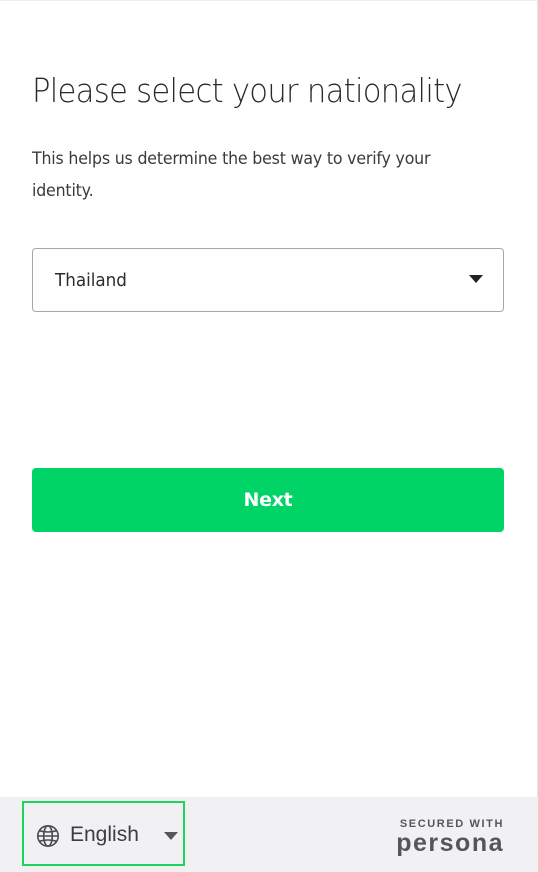 The width and height of the screenshot is (538, 872). Describe the element at coordinates (268, 280) in the screenshot. I see `nationality-select: Thailand` at that location.